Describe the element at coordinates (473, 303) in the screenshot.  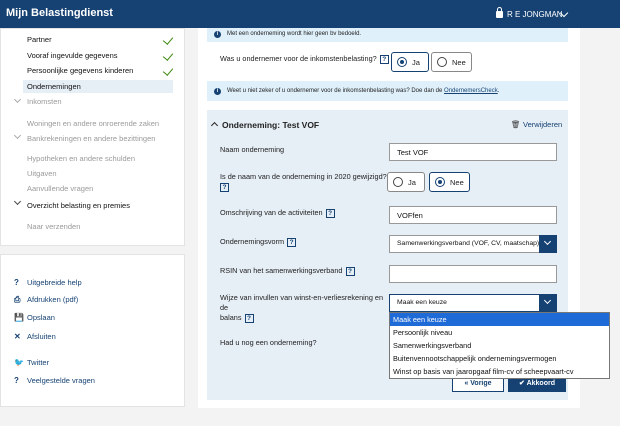
I see `wijze-select: Maak een keuze` at that location.